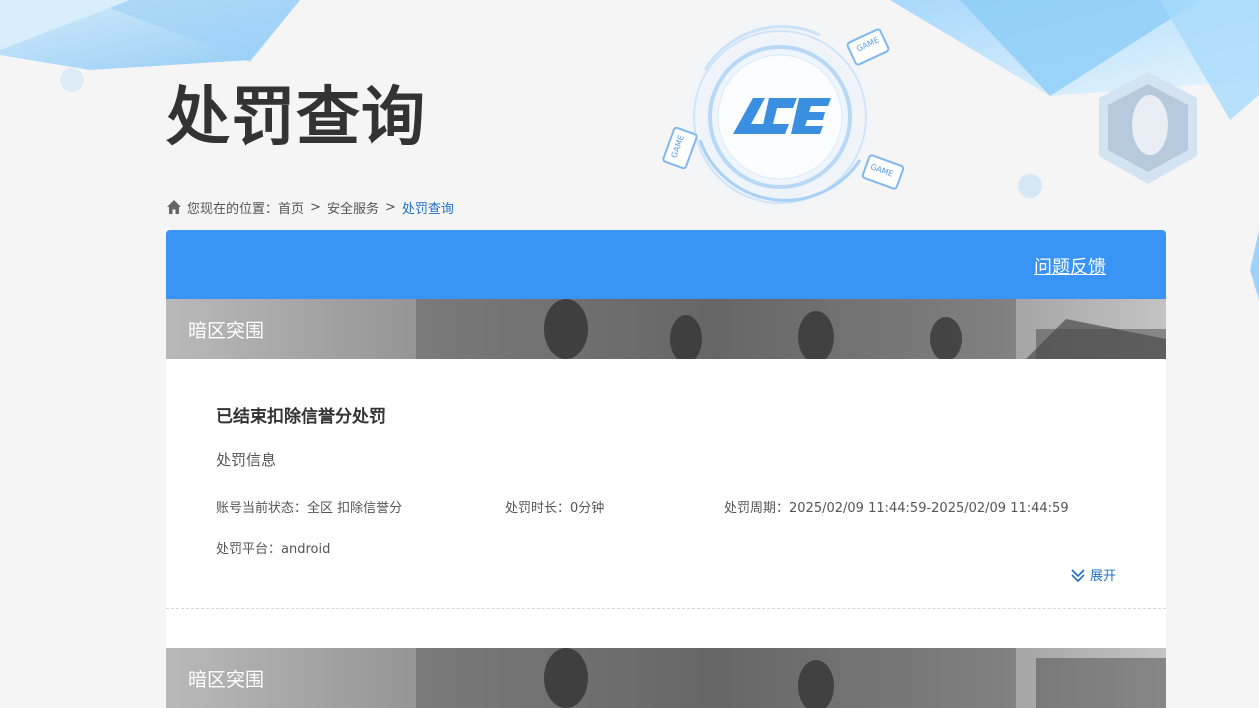  What do you see at coordinates (353, 207) in the screenshot?
I see `breadcrumb-security-link: 安全服务` at bounding box center [353, 207].